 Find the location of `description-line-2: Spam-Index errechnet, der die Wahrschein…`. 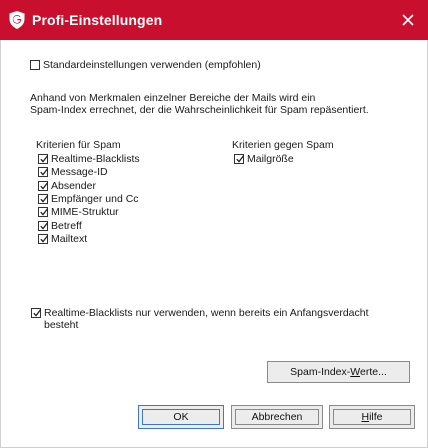

description-line-2: Spam-Index errechnet, der die Wahrschein… is located at coordinates (199, 110).